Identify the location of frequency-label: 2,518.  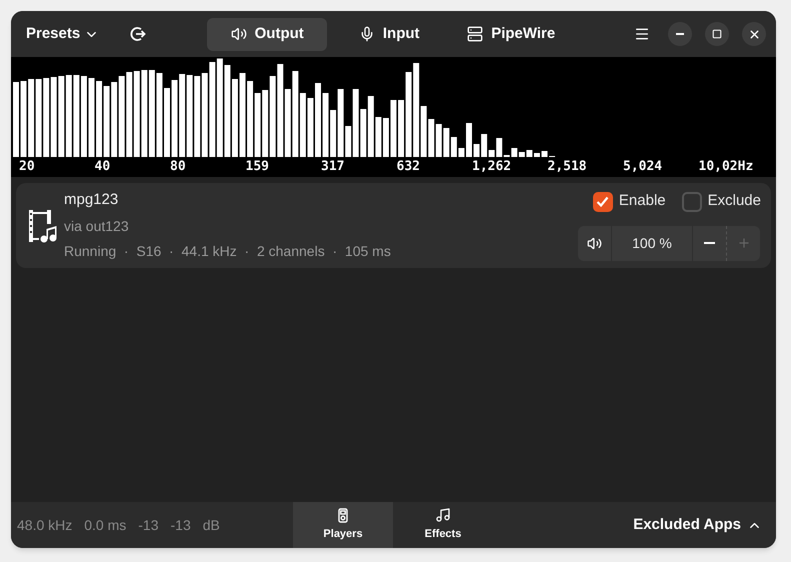
(568, 167).